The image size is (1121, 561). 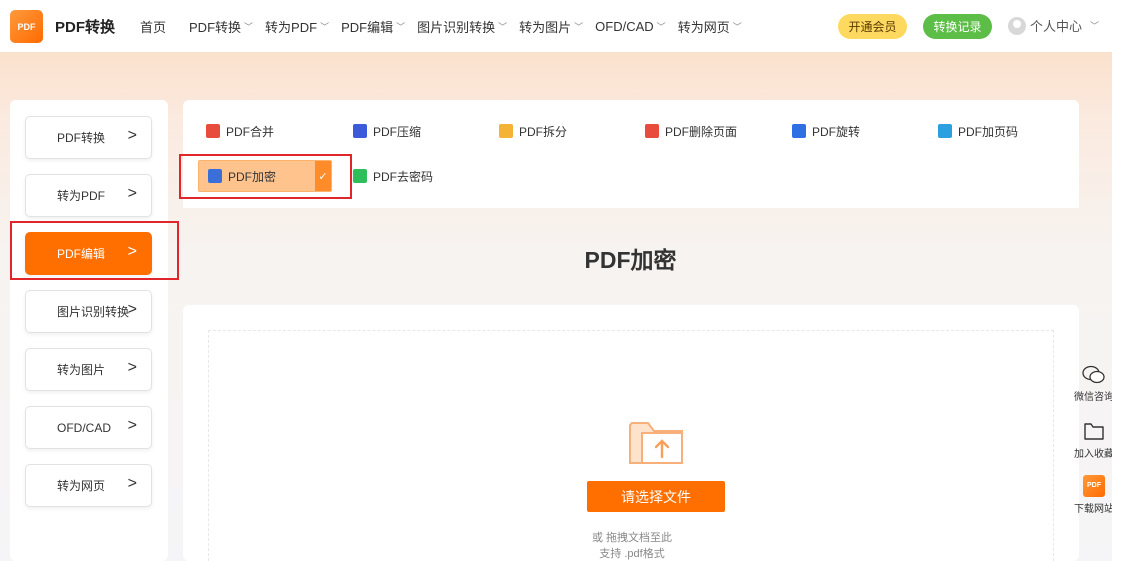 I want to click on tool-label: PDF合并, so click(x=250, y=131).